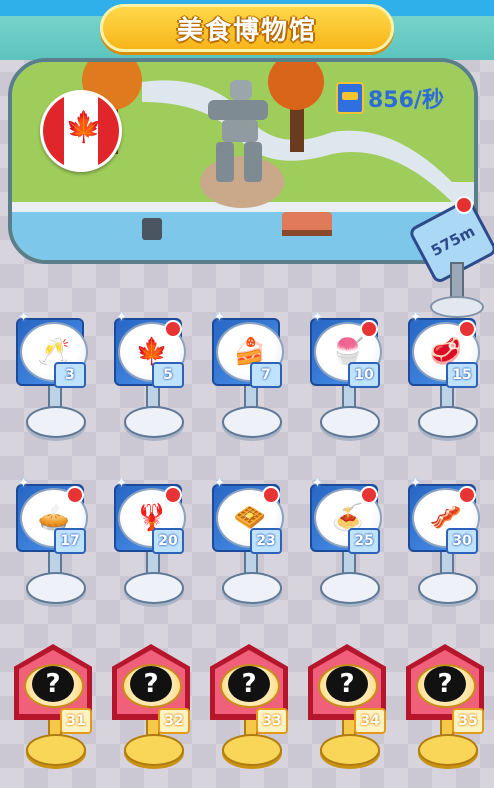  I want to click on dish-slot: 🍁 ✦ 5, so click(152, 377).